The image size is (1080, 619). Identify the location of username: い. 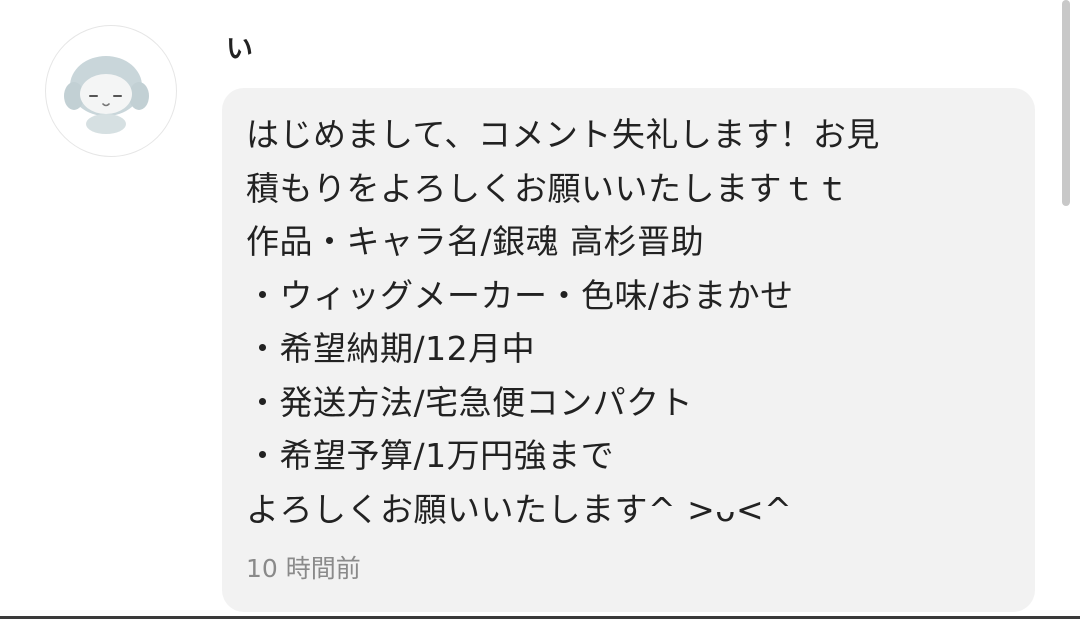
(239, 50).